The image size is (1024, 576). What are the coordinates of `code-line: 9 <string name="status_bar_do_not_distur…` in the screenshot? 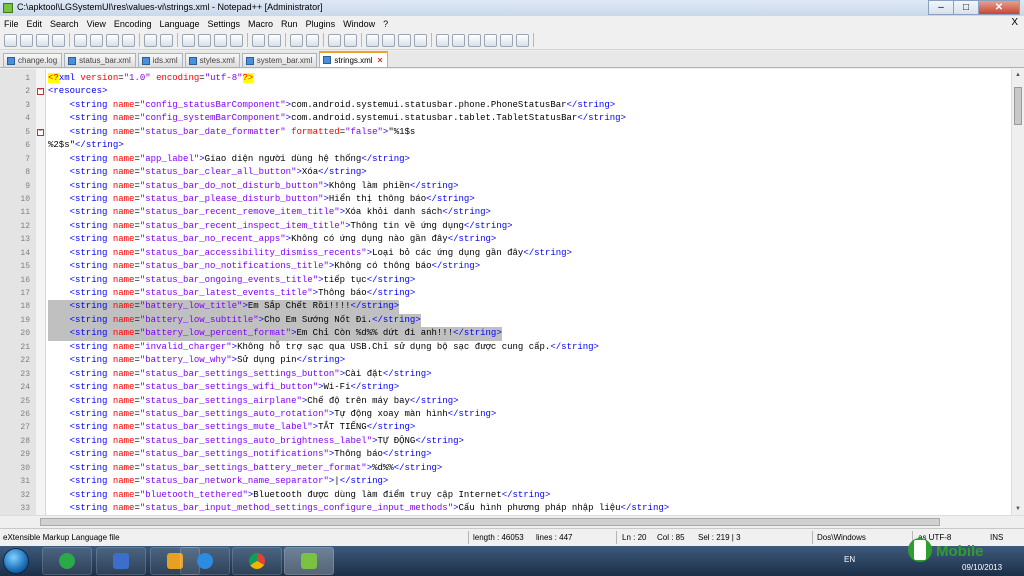 It's located at (518, 186).